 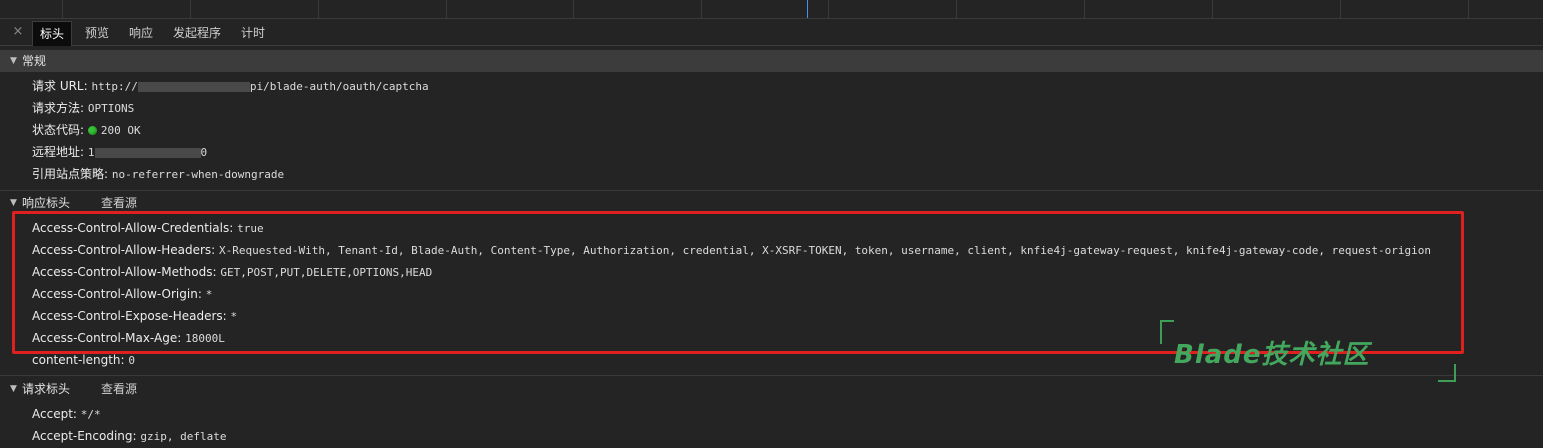 What do you see at coordinates (807, 9) in the screenshot?
I see `timeline-marker` at bounding box center [807, 9].